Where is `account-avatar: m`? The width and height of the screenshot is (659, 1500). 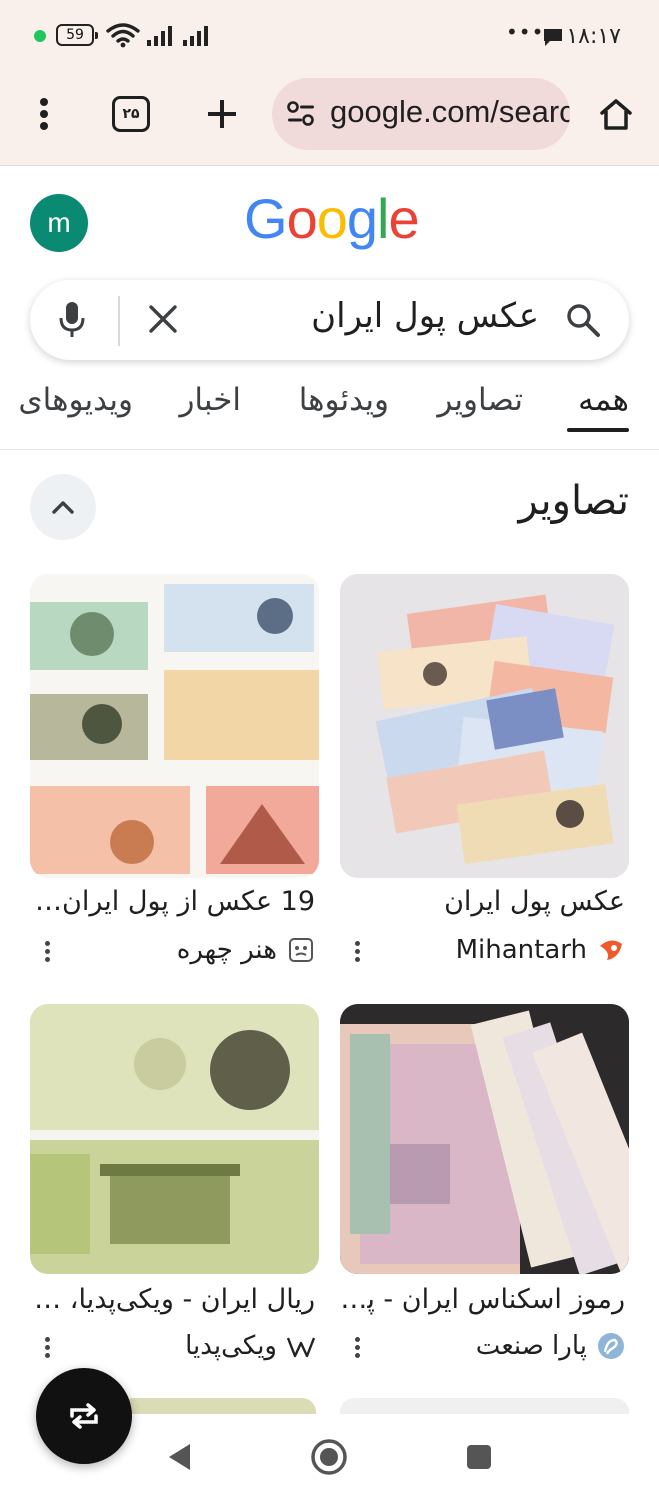
account-avatar: m is located at coordinates (59, 223).